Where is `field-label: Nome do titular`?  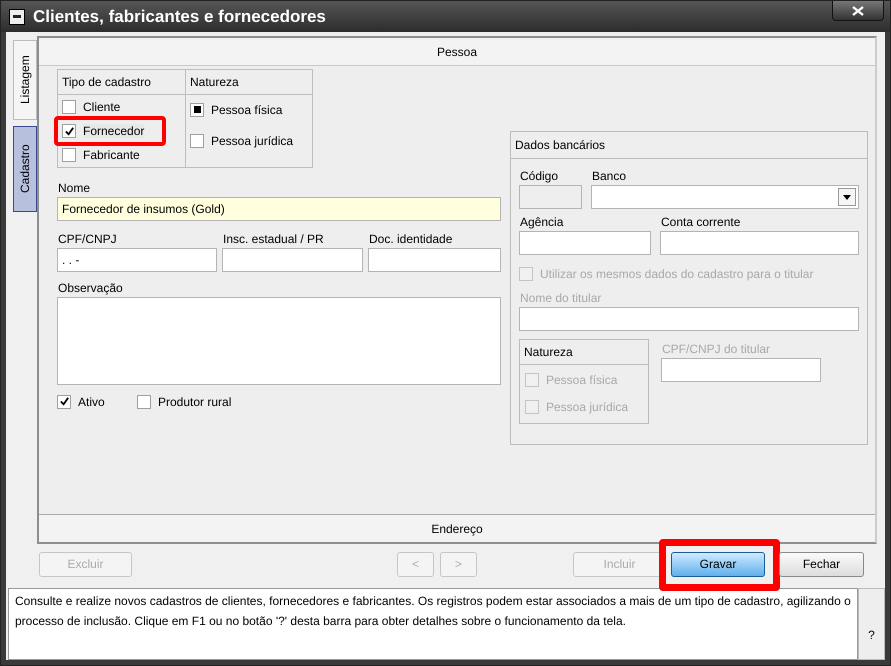
field-label: Nome do titular is located at coordinates (560, 297).